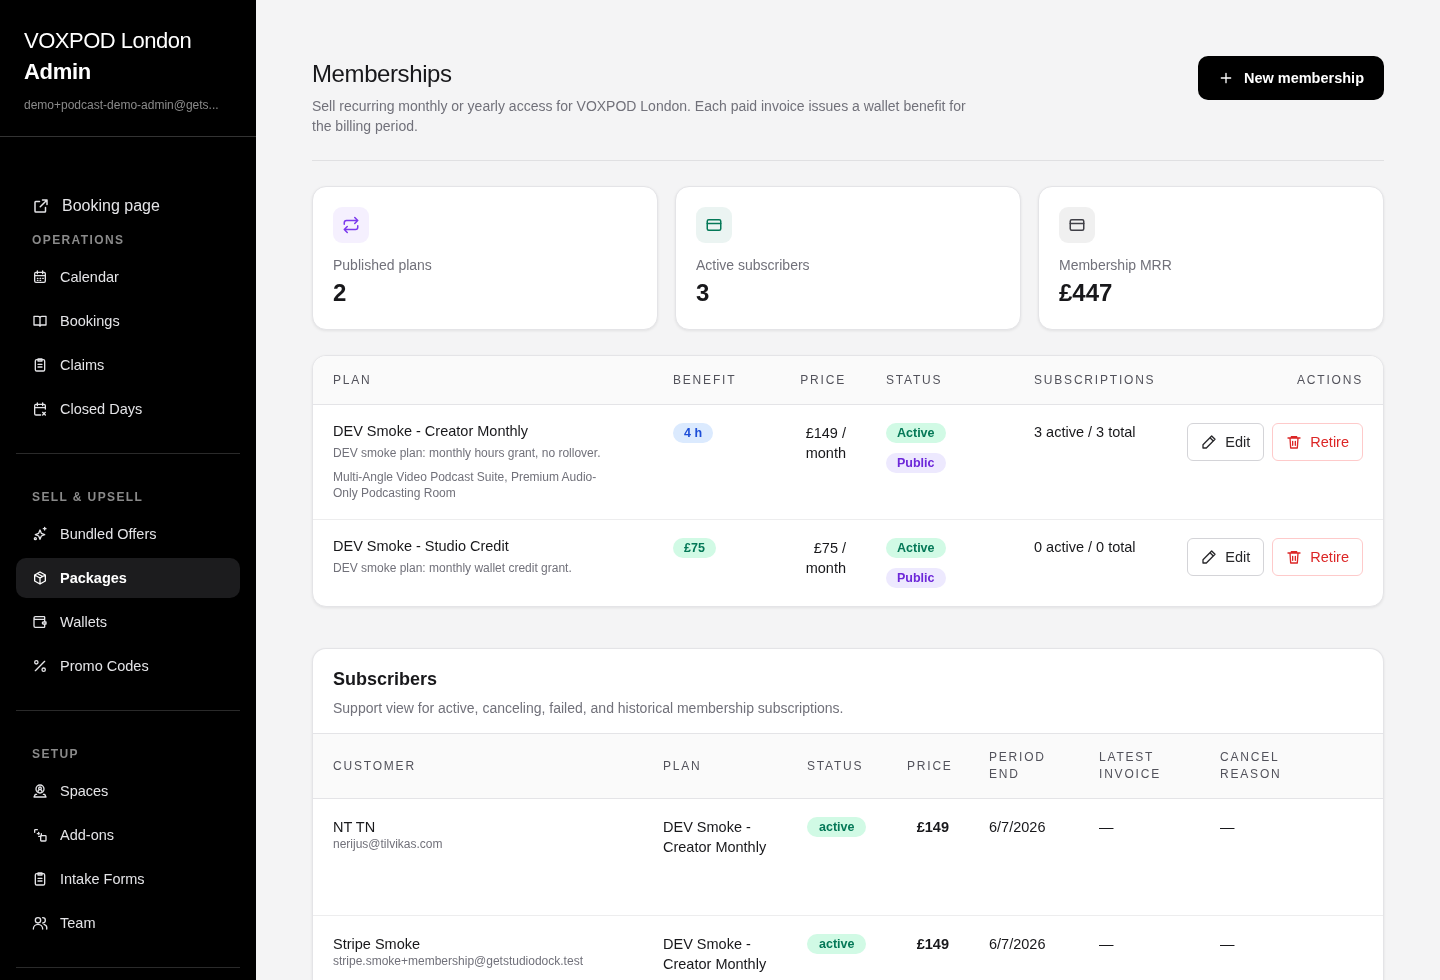  What do you see at coordinates (40, 409) in the screenshot?
I see `calendar-x-icon` at bounding box center [40, 409].